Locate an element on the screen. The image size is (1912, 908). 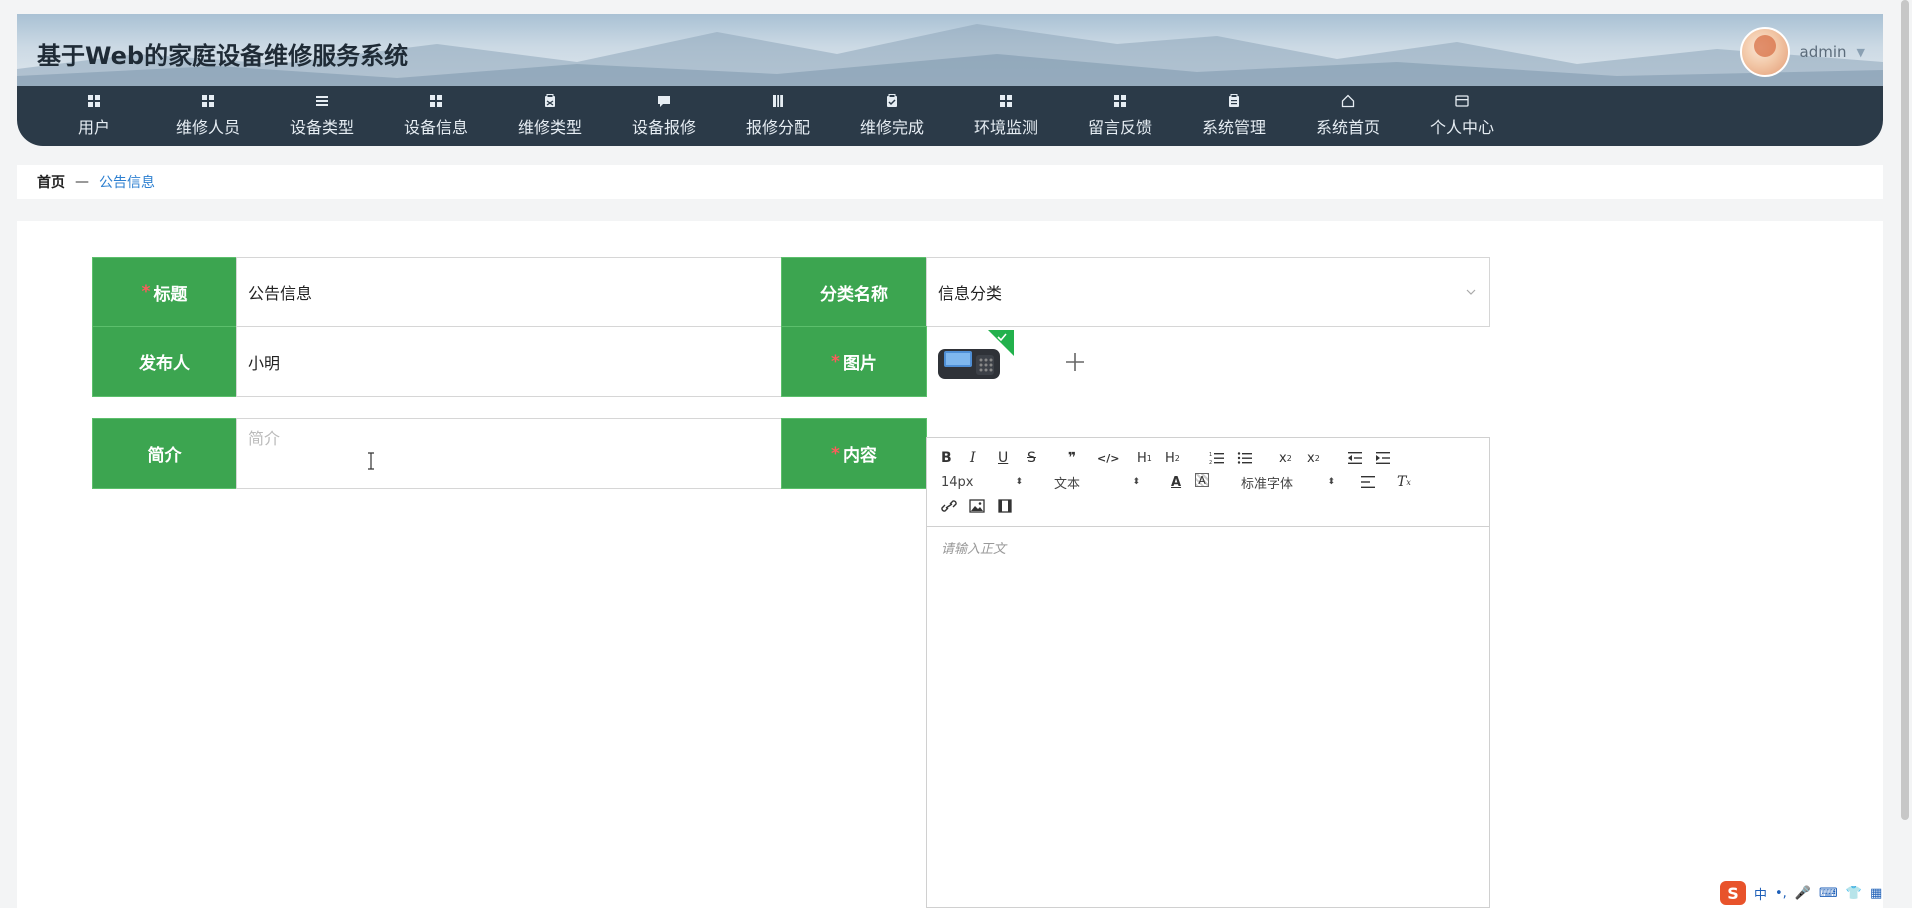
book-icon is located at coordinates (778, 101).